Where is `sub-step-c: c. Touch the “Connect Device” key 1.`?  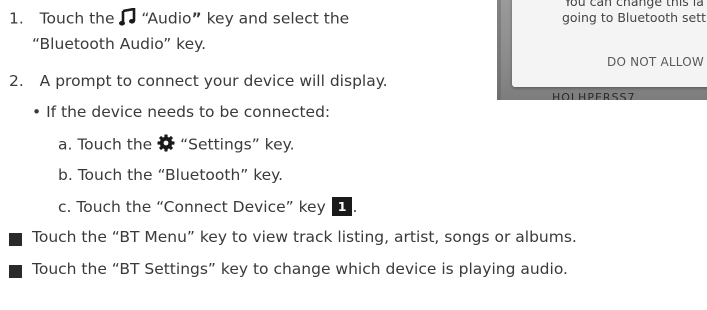
sub-step-c: c. Touch the “Connect Device” key 1. is located at coordinates (207, 206).